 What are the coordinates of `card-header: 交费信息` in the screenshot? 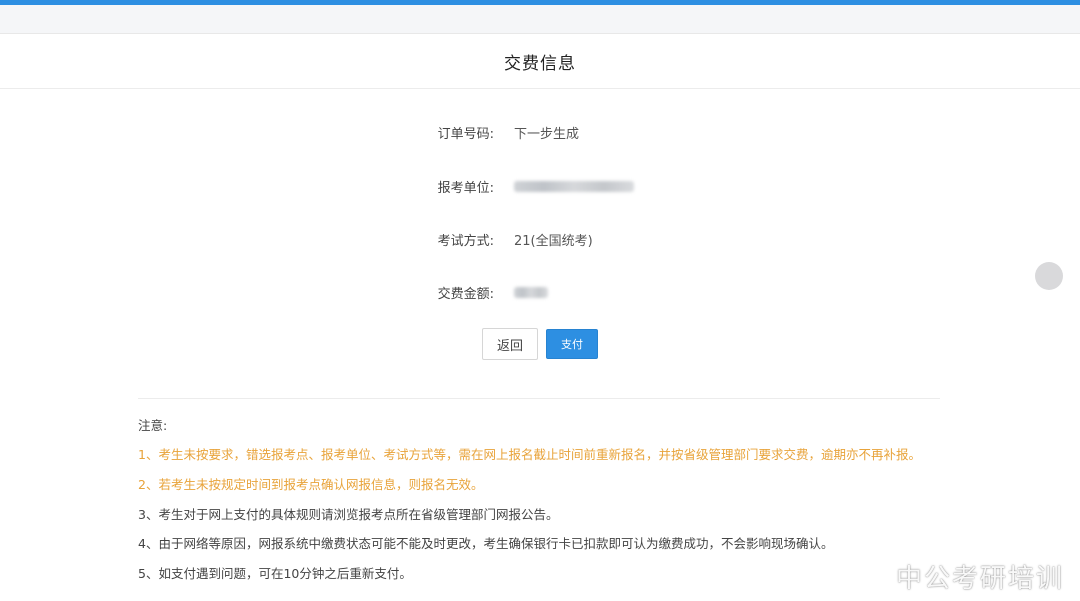 It's located at (540, 61).